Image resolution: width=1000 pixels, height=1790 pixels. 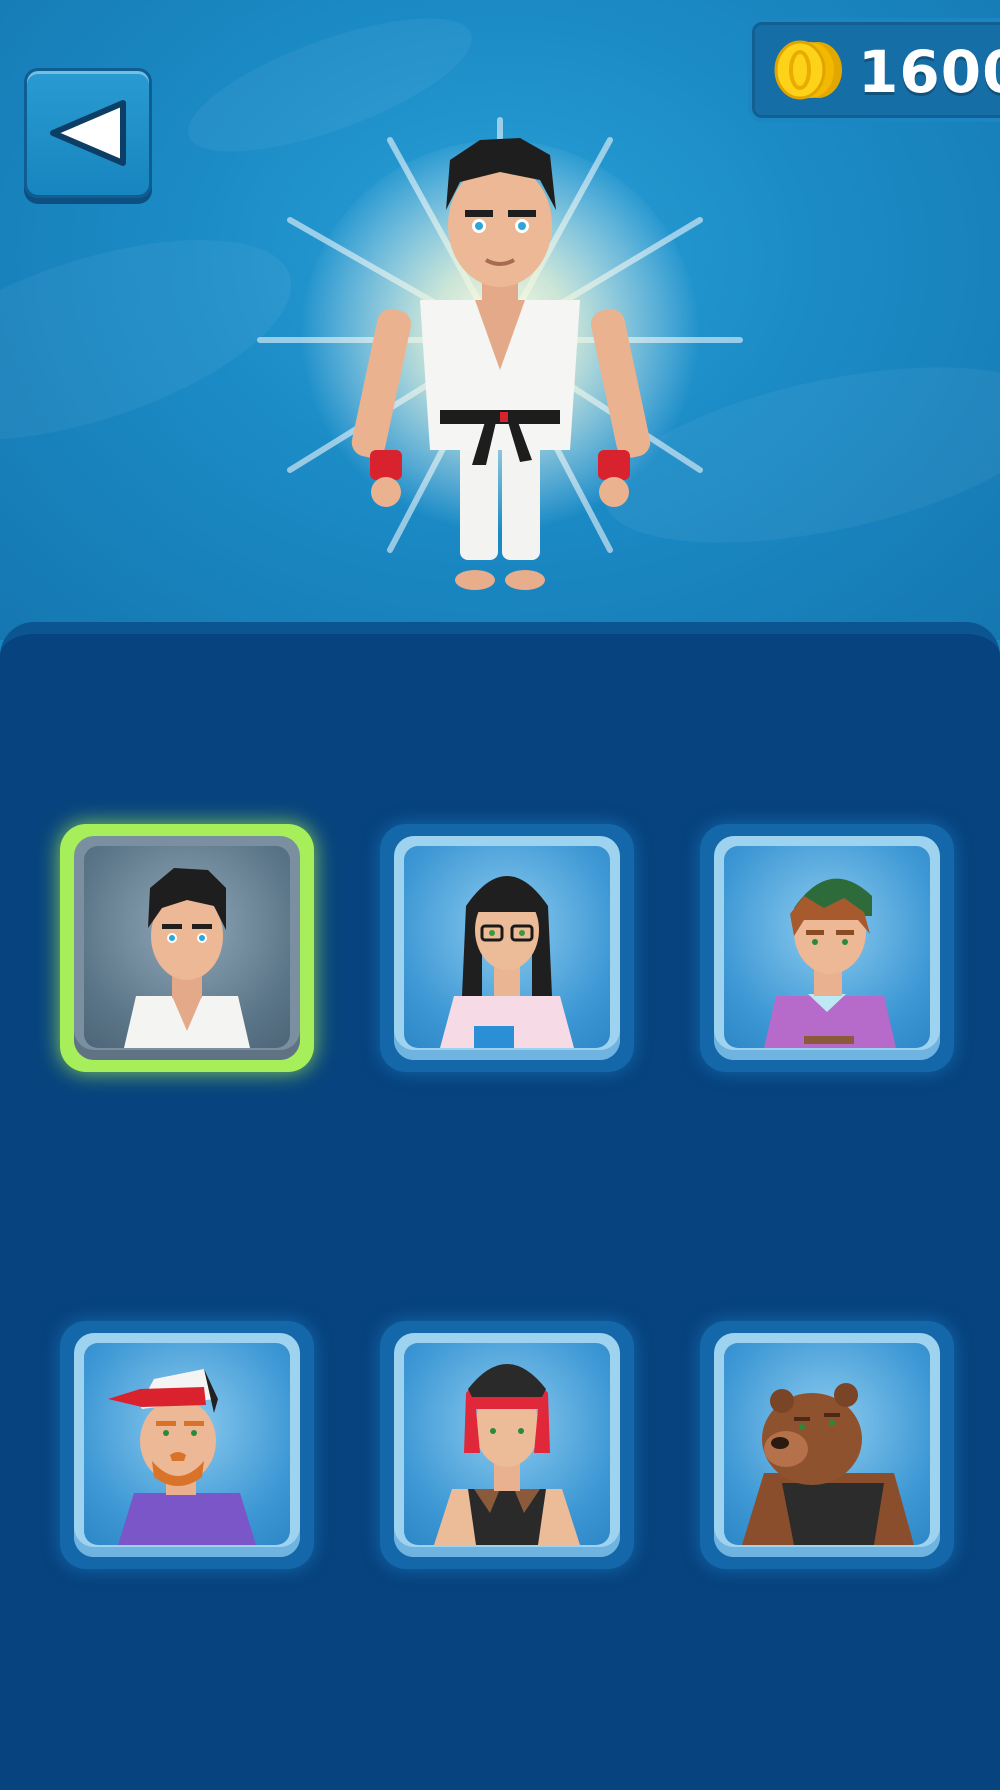 I want to click on character-card-red-cap-bearded-man, so click(x=187, y=1445).